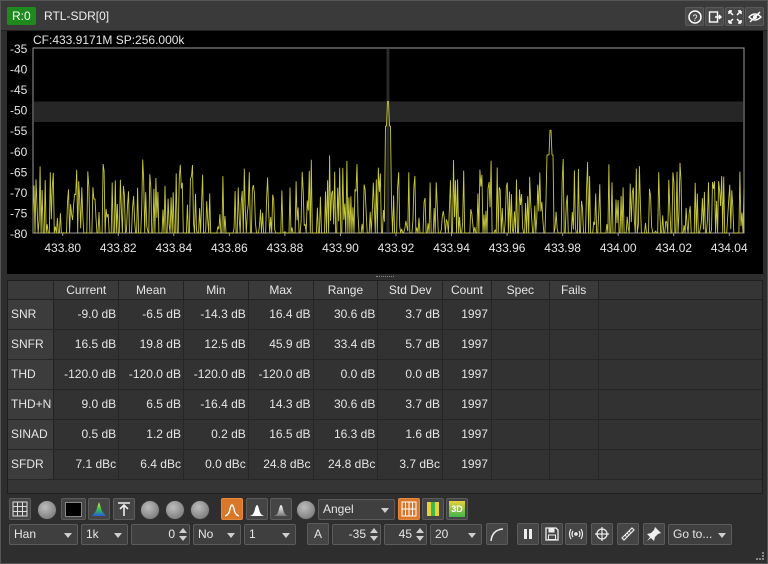  I want to click on markers-icon, so click(576, 534).